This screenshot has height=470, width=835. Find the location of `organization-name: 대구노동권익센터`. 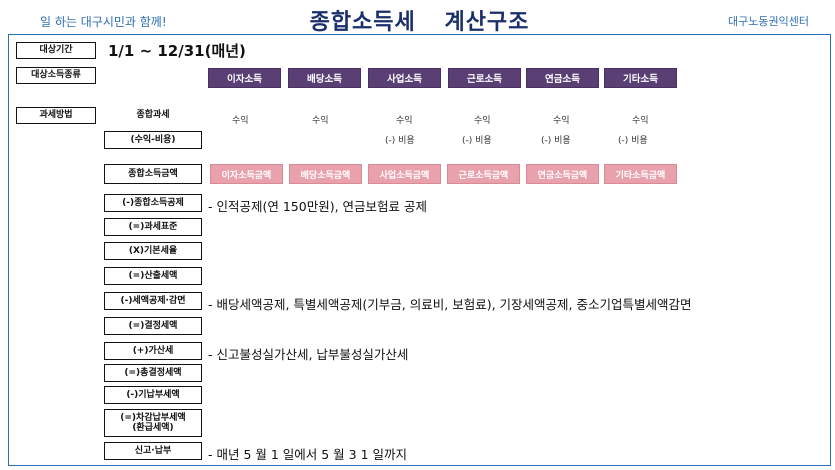

organization-name: 대구노동권익센터 is located at coordinates (768, 21).